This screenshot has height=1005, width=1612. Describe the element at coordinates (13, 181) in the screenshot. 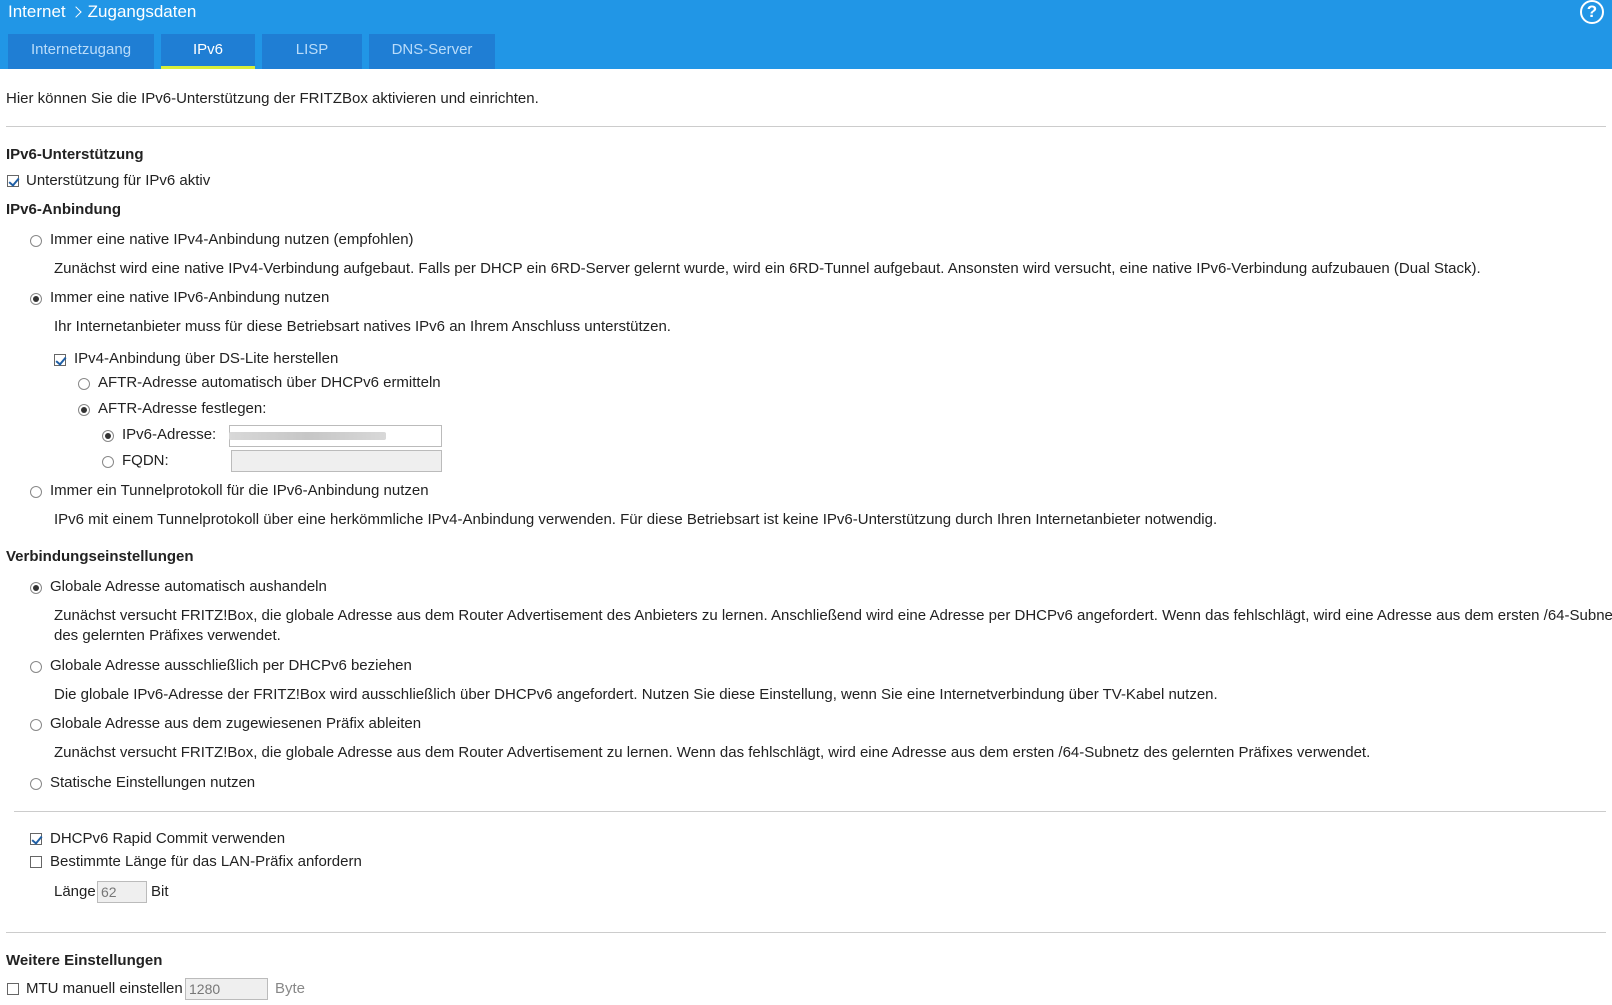

I see `ipv6-support-checkbox` at that location.